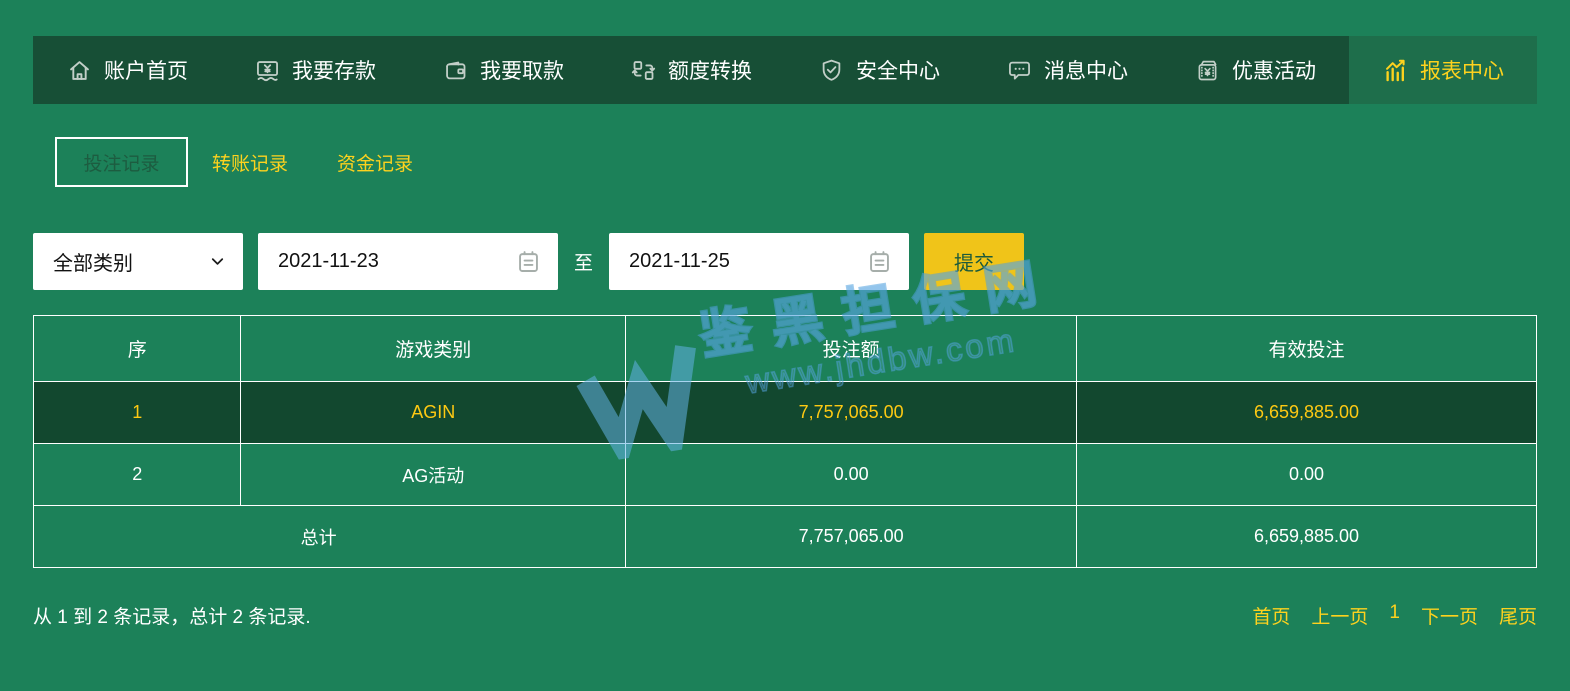 The image size is (1570, 691). I want to click on date-from-field, so click(408, 261).